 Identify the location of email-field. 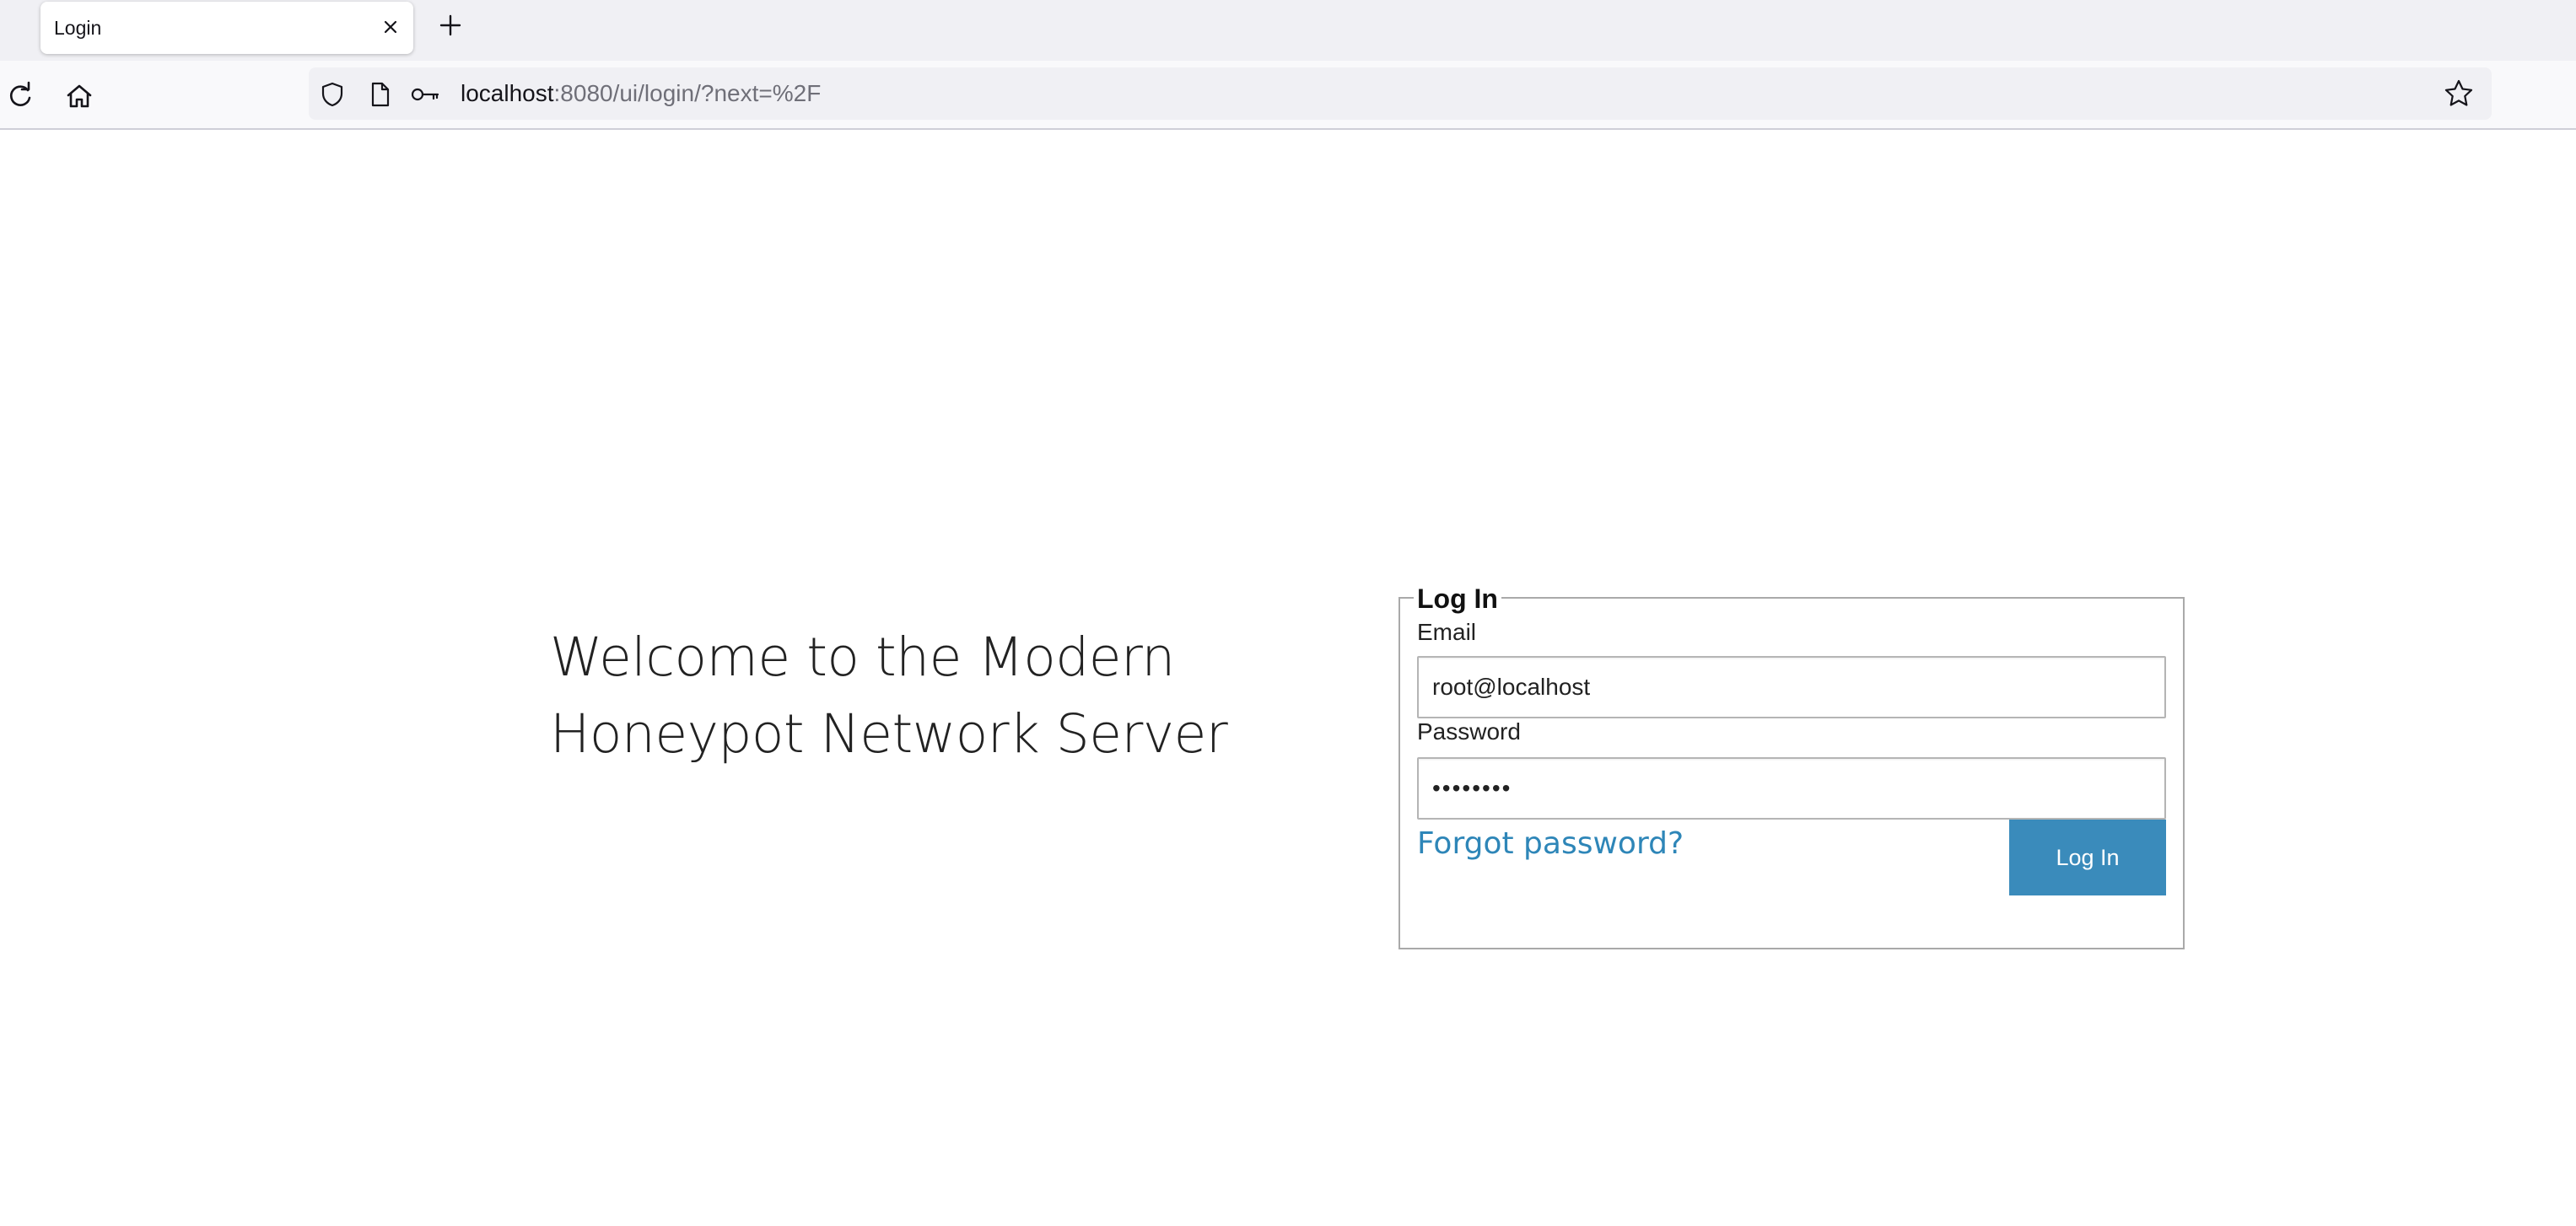
(1791, 687).